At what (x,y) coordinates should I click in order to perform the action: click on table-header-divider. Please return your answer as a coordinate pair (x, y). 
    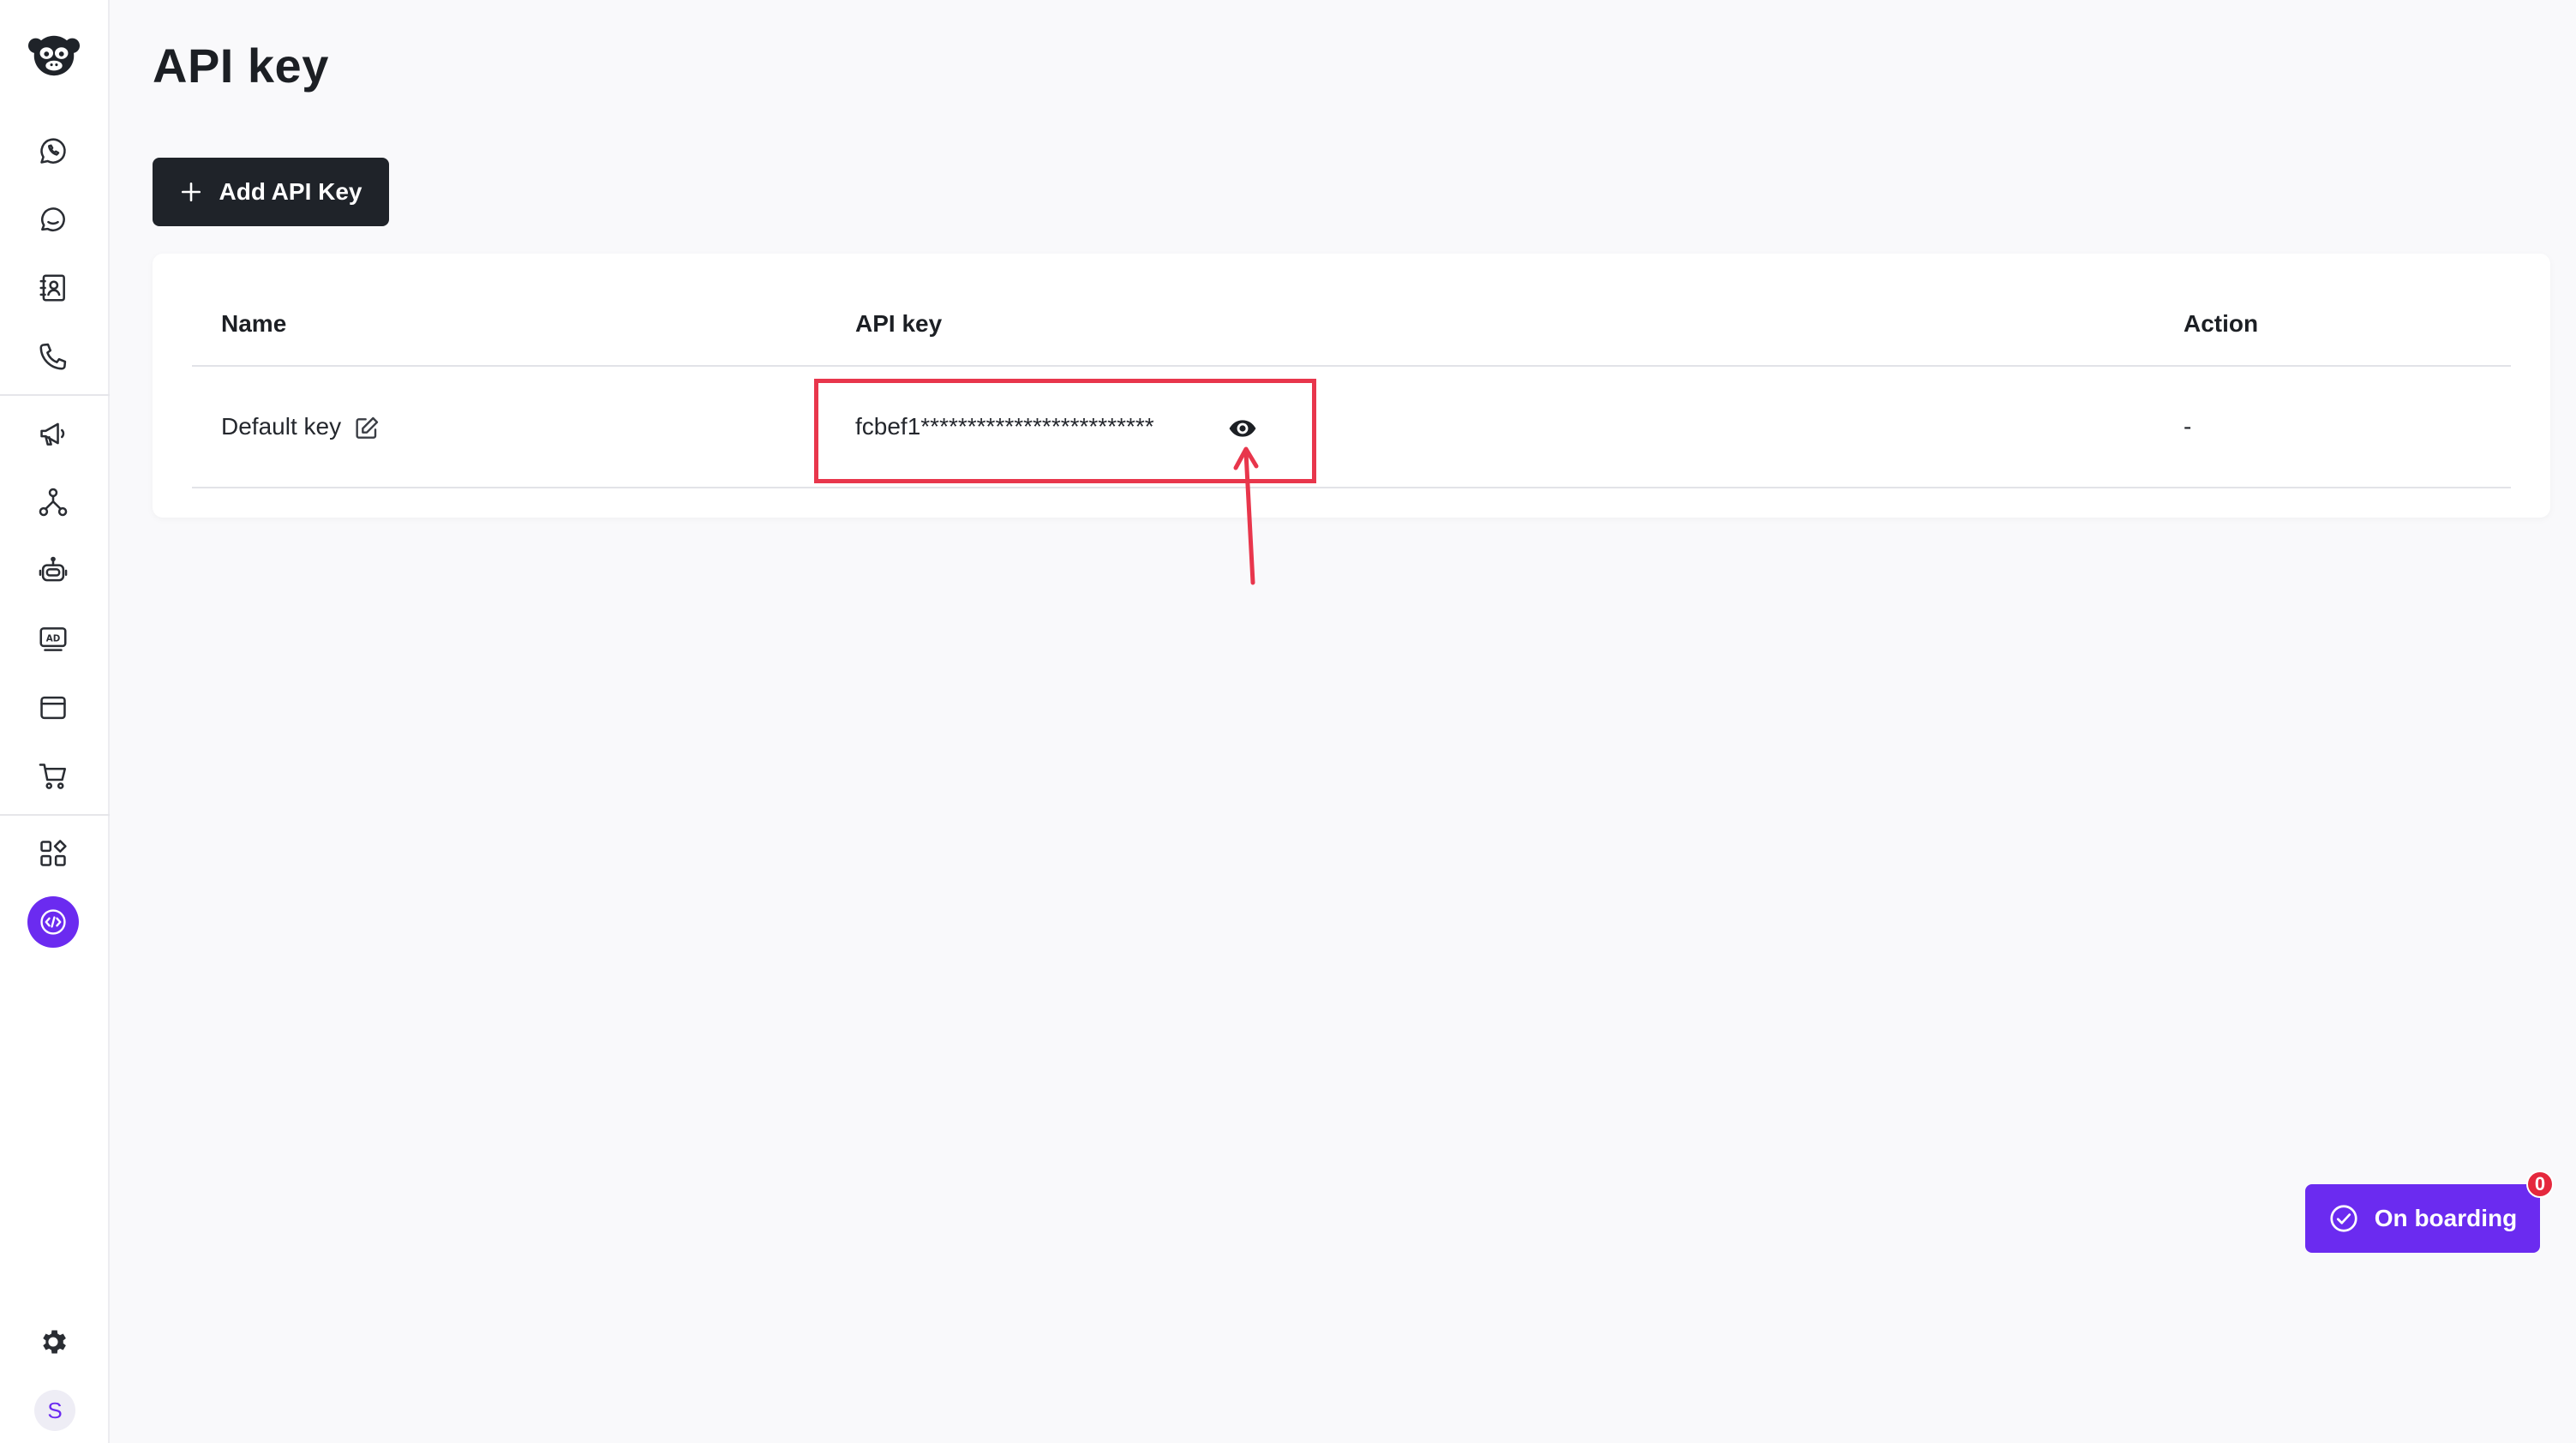
    Looking at the image, I should click on (1351, 366).